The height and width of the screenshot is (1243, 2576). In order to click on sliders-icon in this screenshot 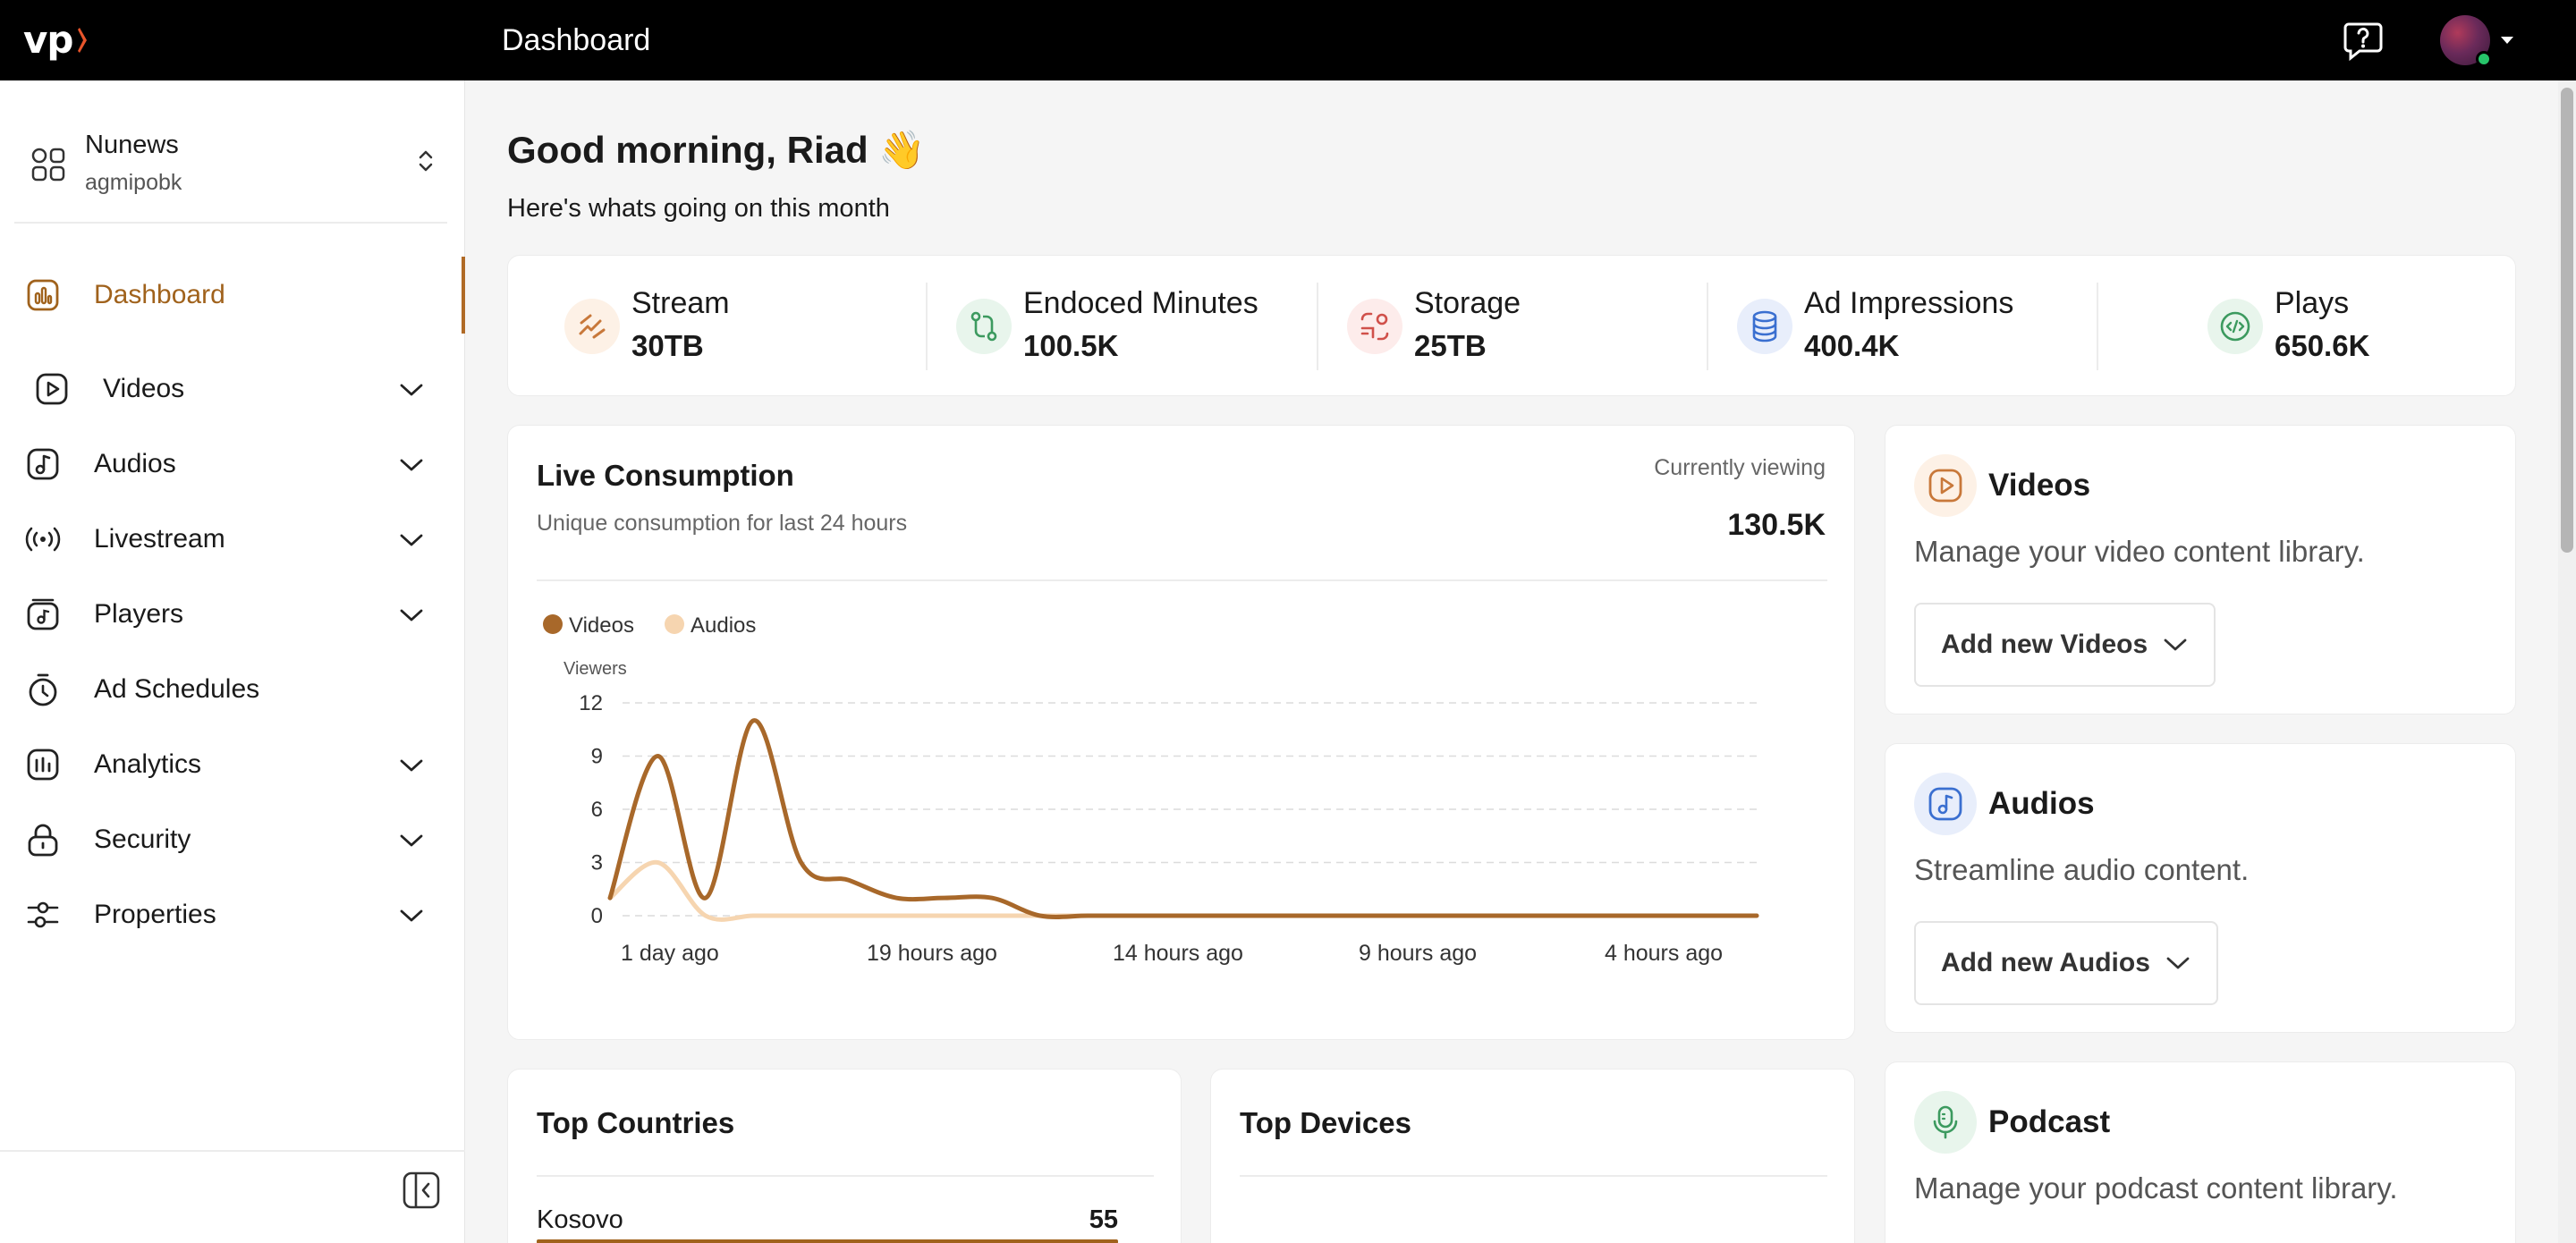, I will do `click(43, 914)`.